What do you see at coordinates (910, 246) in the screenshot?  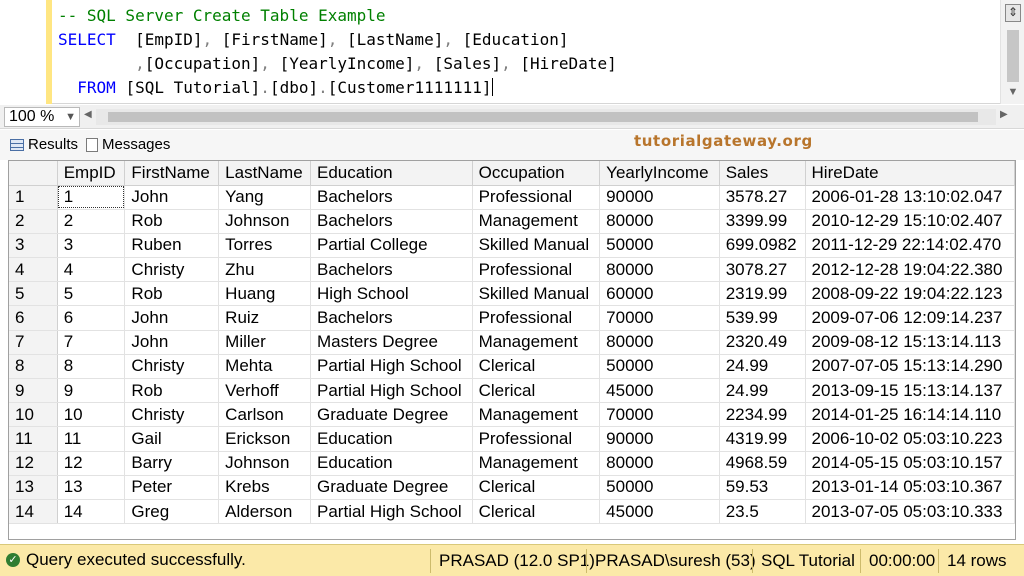 I see `grid-cell: 2011-12-29 22:14:02.470` at bounding box center [910, 246].